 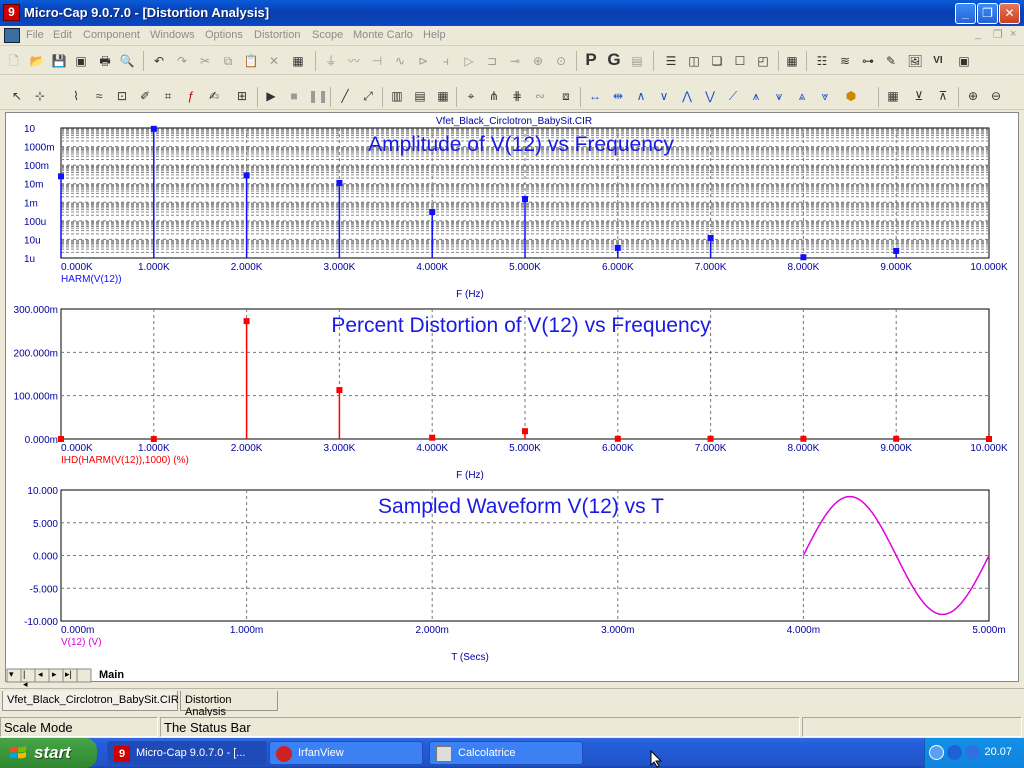 What do you see at coordinates (566, 96) in the screenshot?
I see `plot-window-icon: ⧈` at bounding box center [566, 96].